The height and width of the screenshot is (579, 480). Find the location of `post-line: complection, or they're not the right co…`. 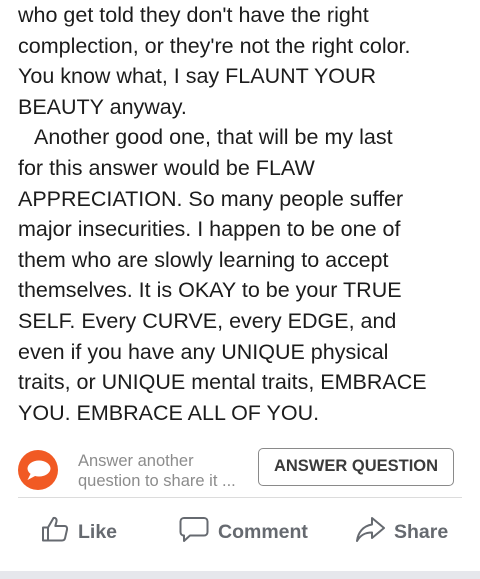

post-line: complection, or they're not the right co… is located at coordinates (214, 45).